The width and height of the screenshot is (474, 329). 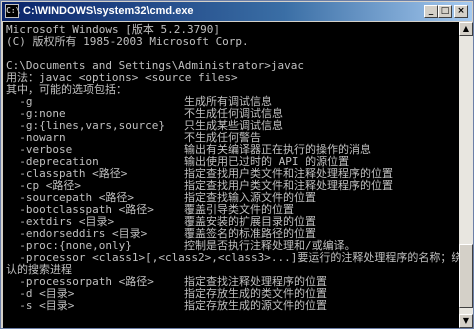 What do you see at coordinates (461, 11) in the screenshot?
I see `close-button: ×` at bounding box center [461, 11].